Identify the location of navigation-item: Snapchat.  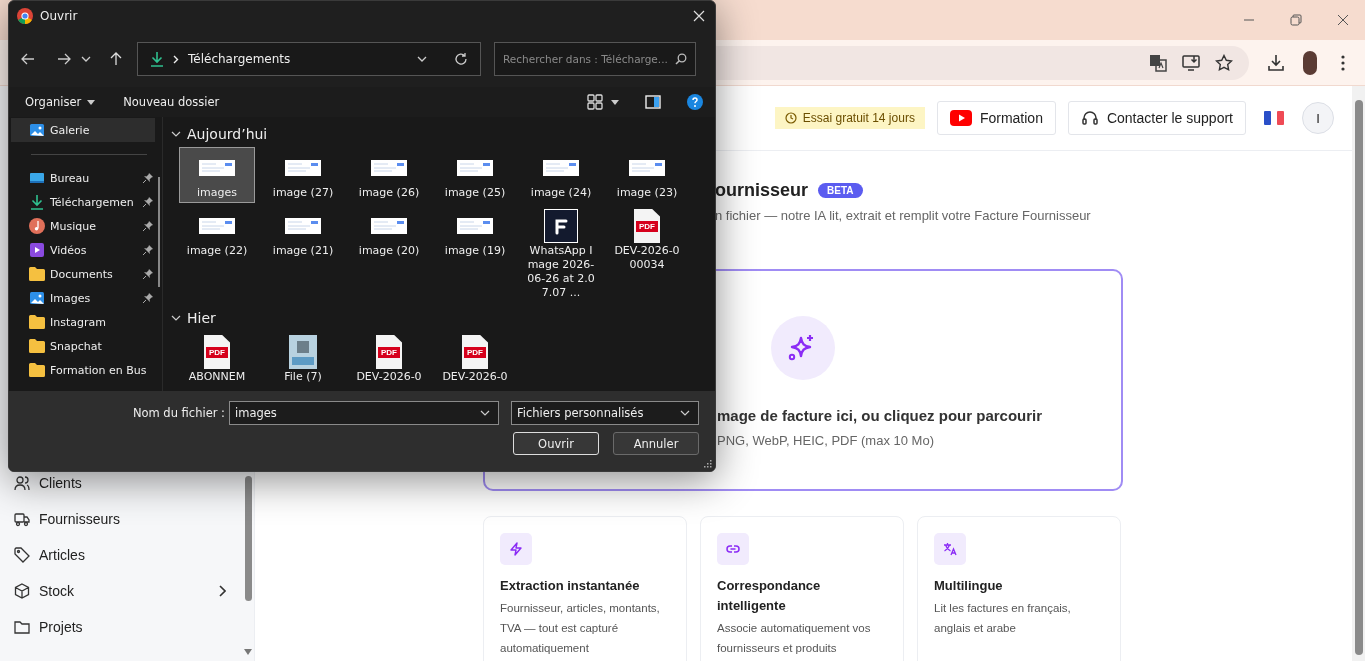
(82, 346).